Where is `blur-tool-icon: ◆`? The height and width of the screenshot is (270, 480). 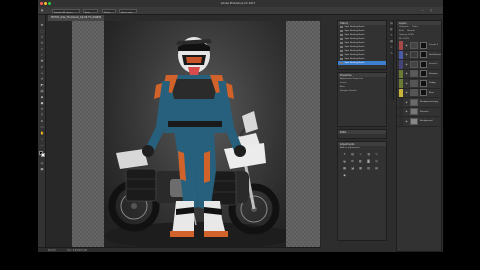
blur-tool-icon: ◆ is located at coordinates (42, 97).